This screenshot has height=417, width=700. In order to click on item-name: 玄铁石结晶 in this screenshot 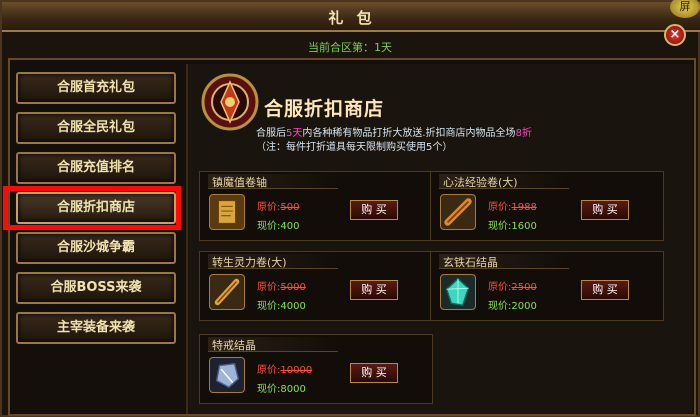, I will do `click(504, 261)`.